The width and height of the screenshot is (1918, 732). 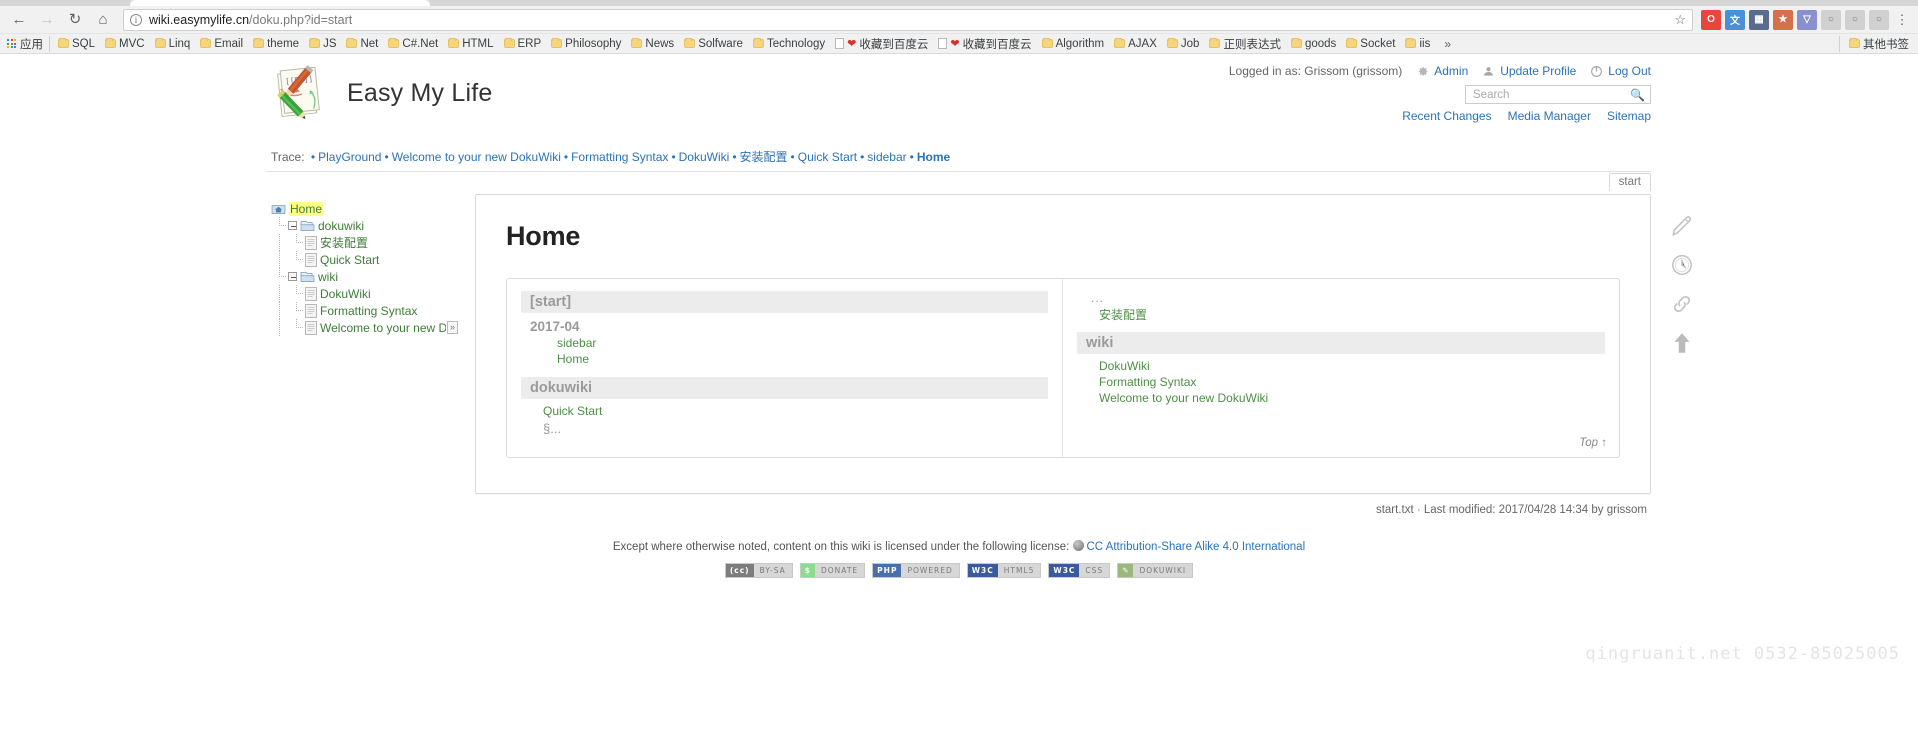 What do you see at coordinates (1682, 265) in the screenshot?
I see `old-revisions-icon` at bounding box center [1682, 265].